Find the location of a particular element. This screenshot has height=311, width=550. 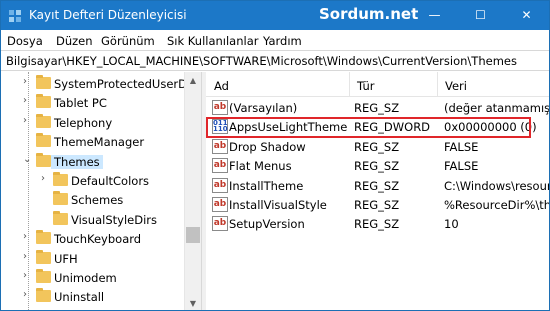

tree-item: › Telephony is located at coordinates (101, 122).